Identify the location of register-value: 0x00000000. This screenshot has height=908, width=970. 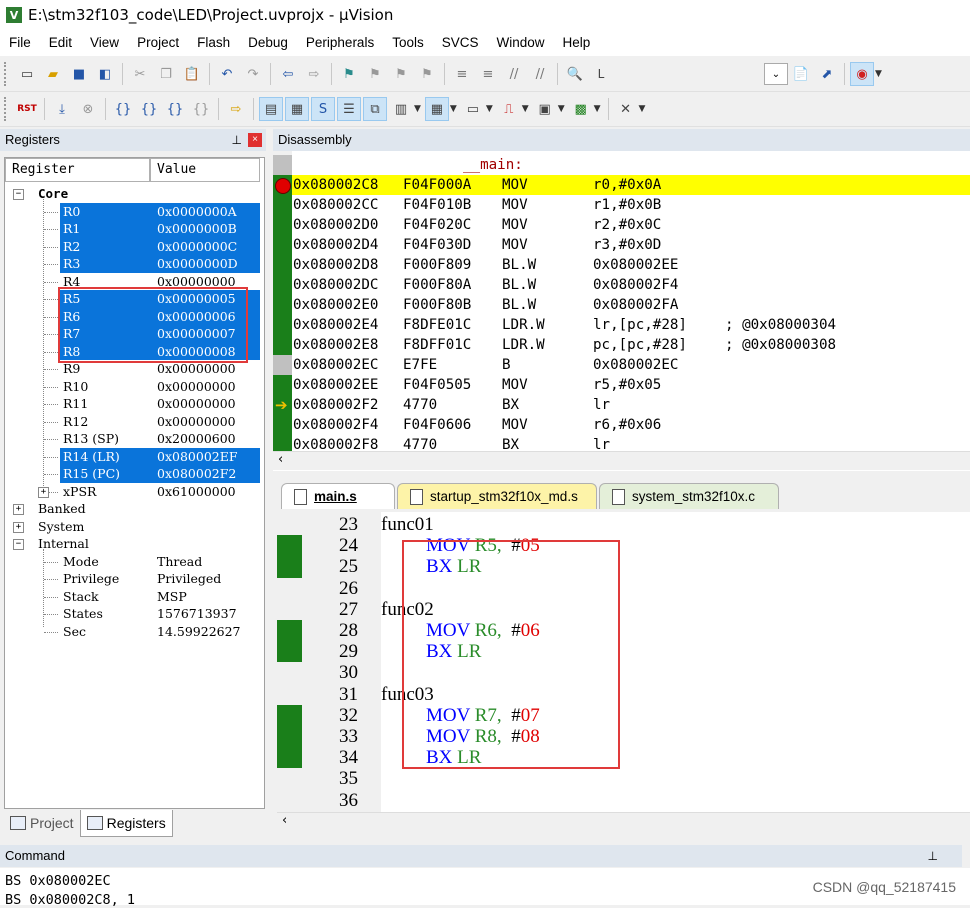
(196, 404).